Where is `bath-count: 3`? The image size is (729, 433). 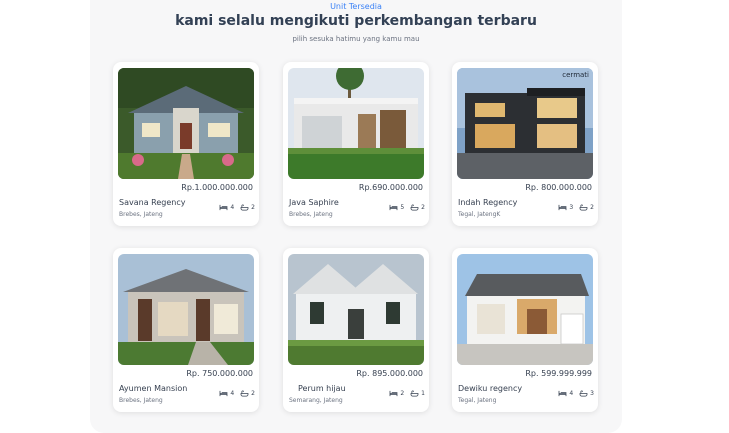 bath-count: 3 is located at coordinates (586, 393).